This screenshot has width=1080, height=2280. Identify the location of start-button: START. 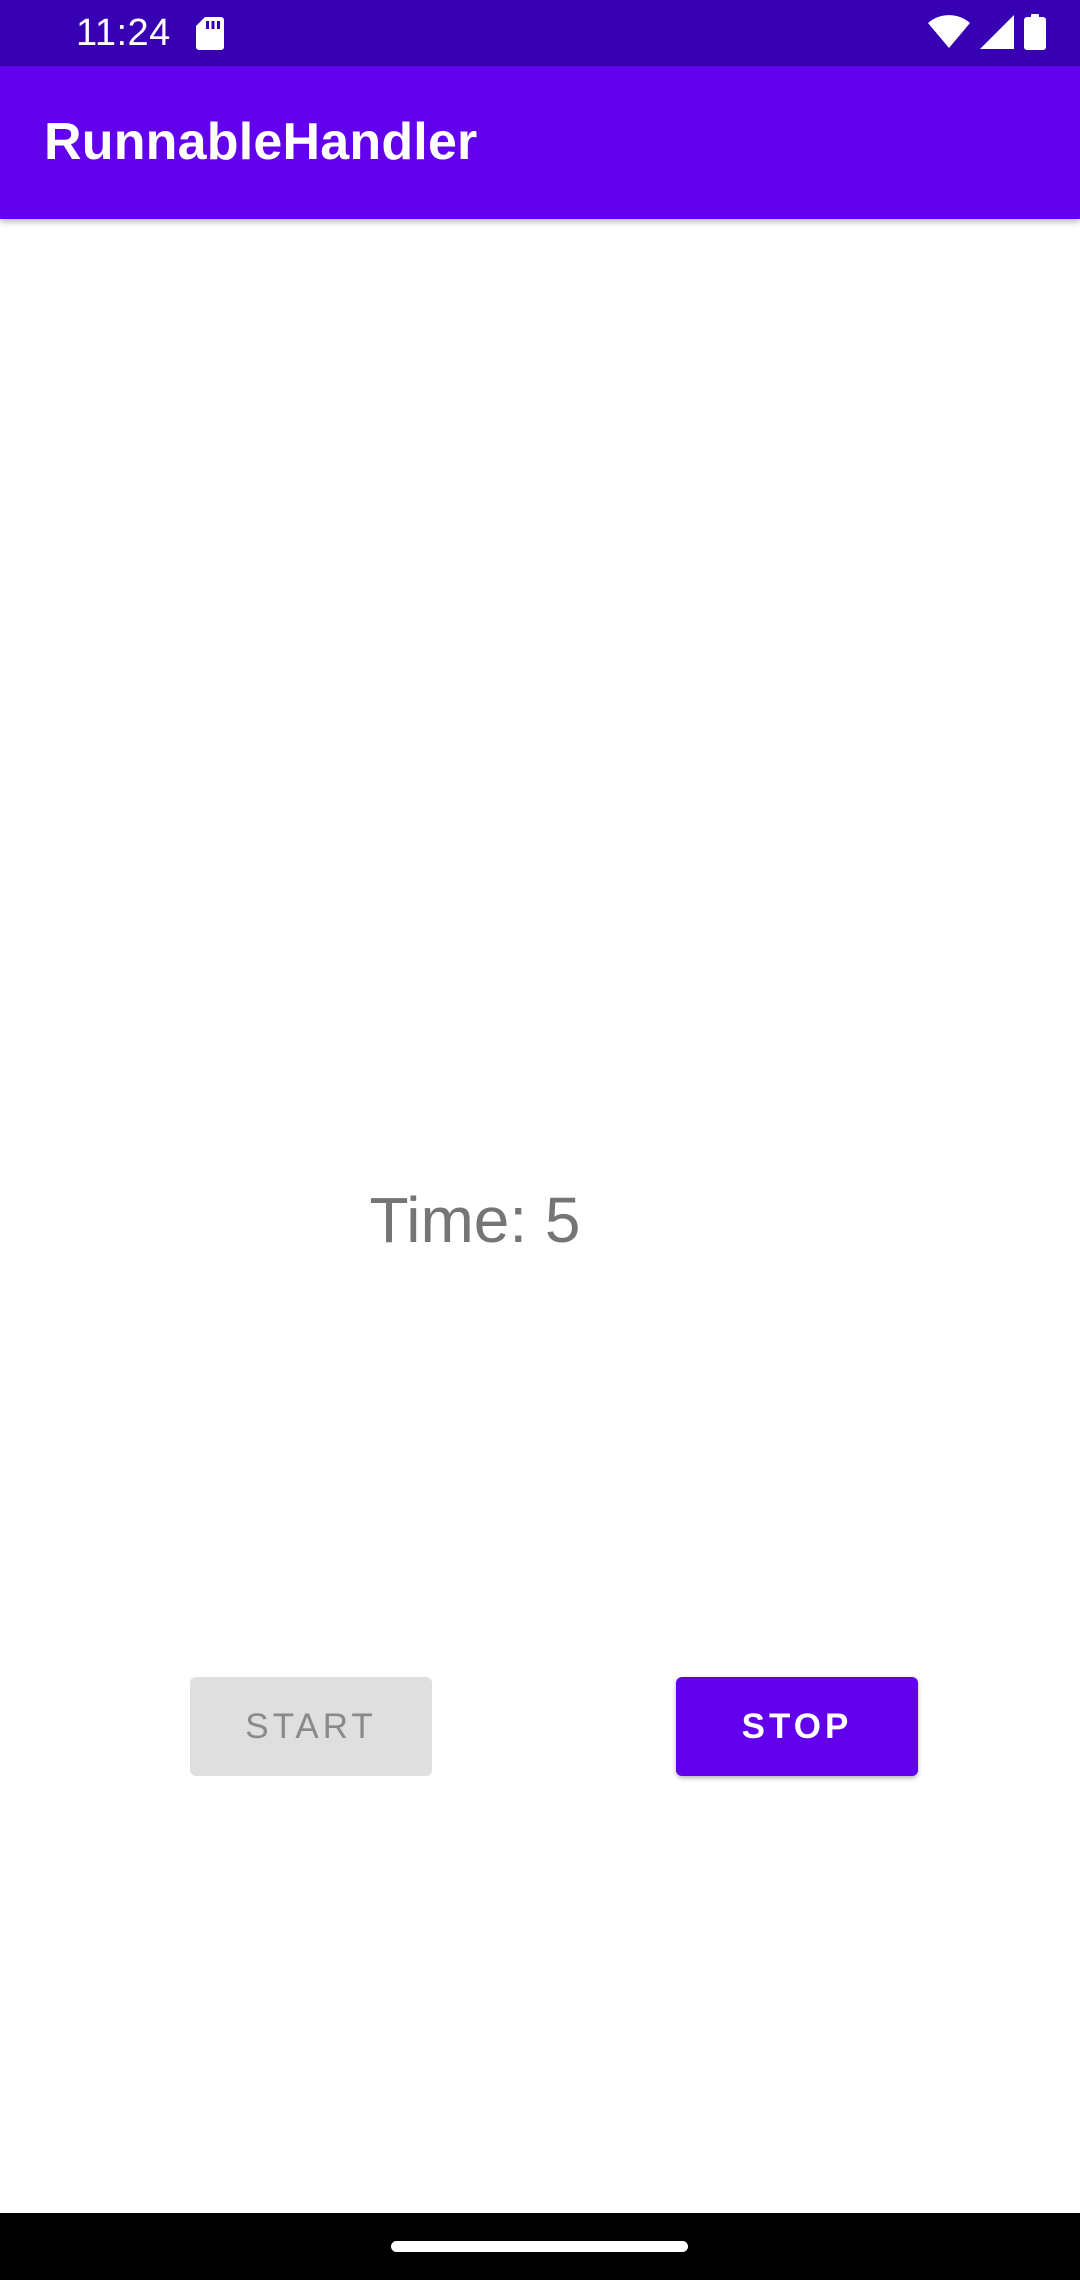
(311, 1726).